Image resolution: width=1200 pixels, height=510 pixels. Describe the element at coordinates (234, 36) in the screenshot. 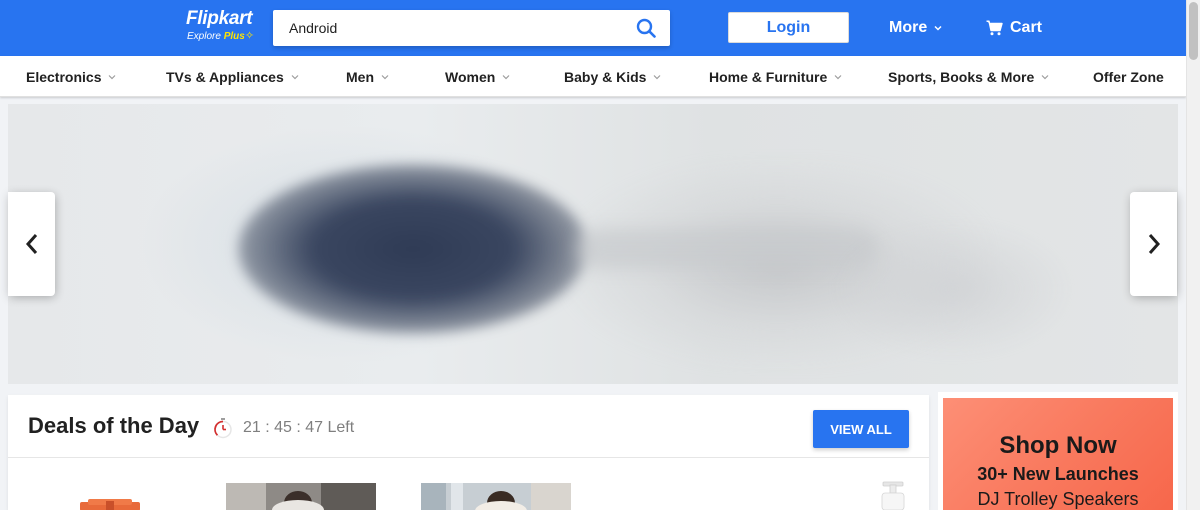

I see `logo-tagline-plus: Plus` at that location.